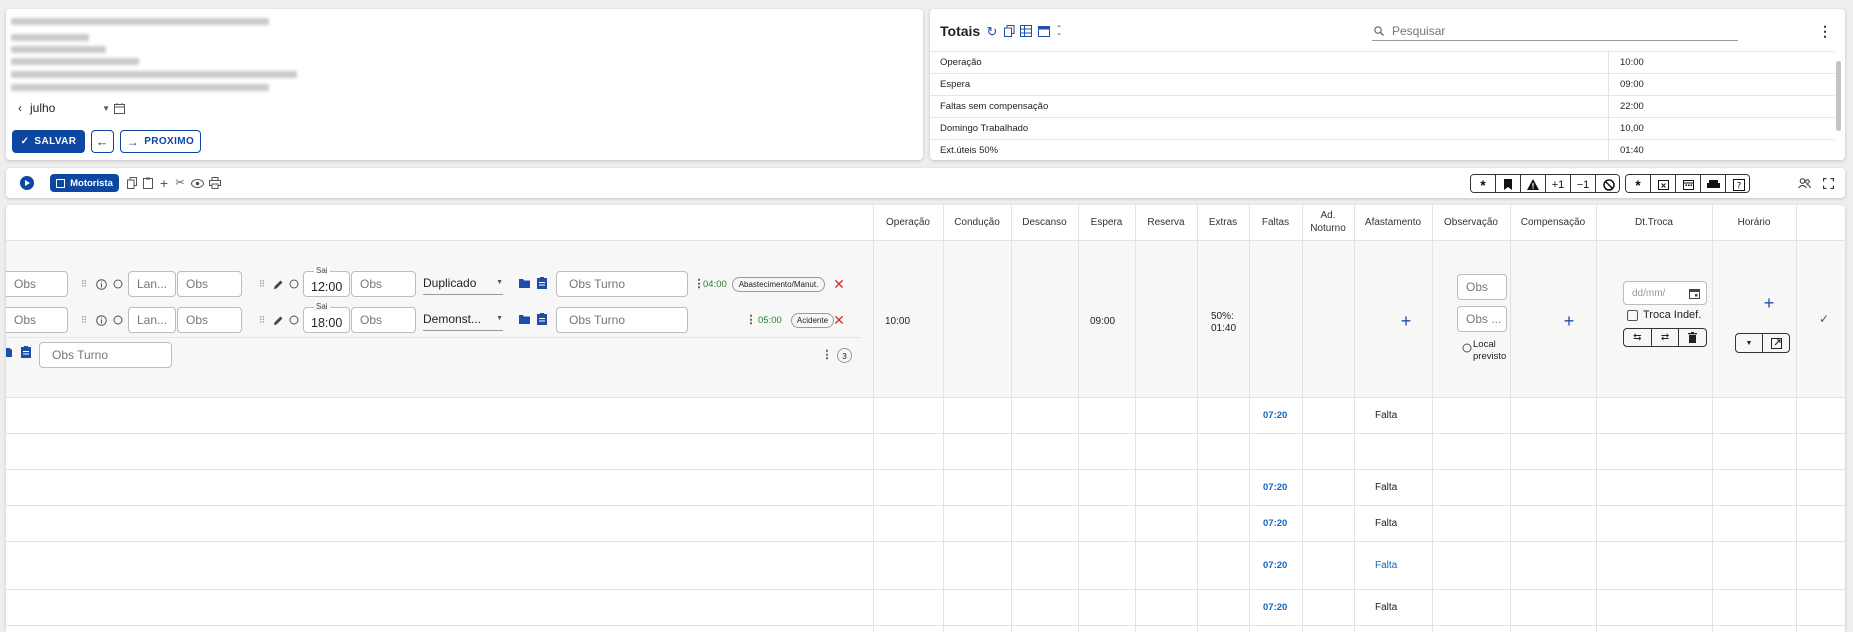 The width and height of the screenshot is (1853, 632). I want to click on time-input: 18:00 Sai, so click(326, 317).